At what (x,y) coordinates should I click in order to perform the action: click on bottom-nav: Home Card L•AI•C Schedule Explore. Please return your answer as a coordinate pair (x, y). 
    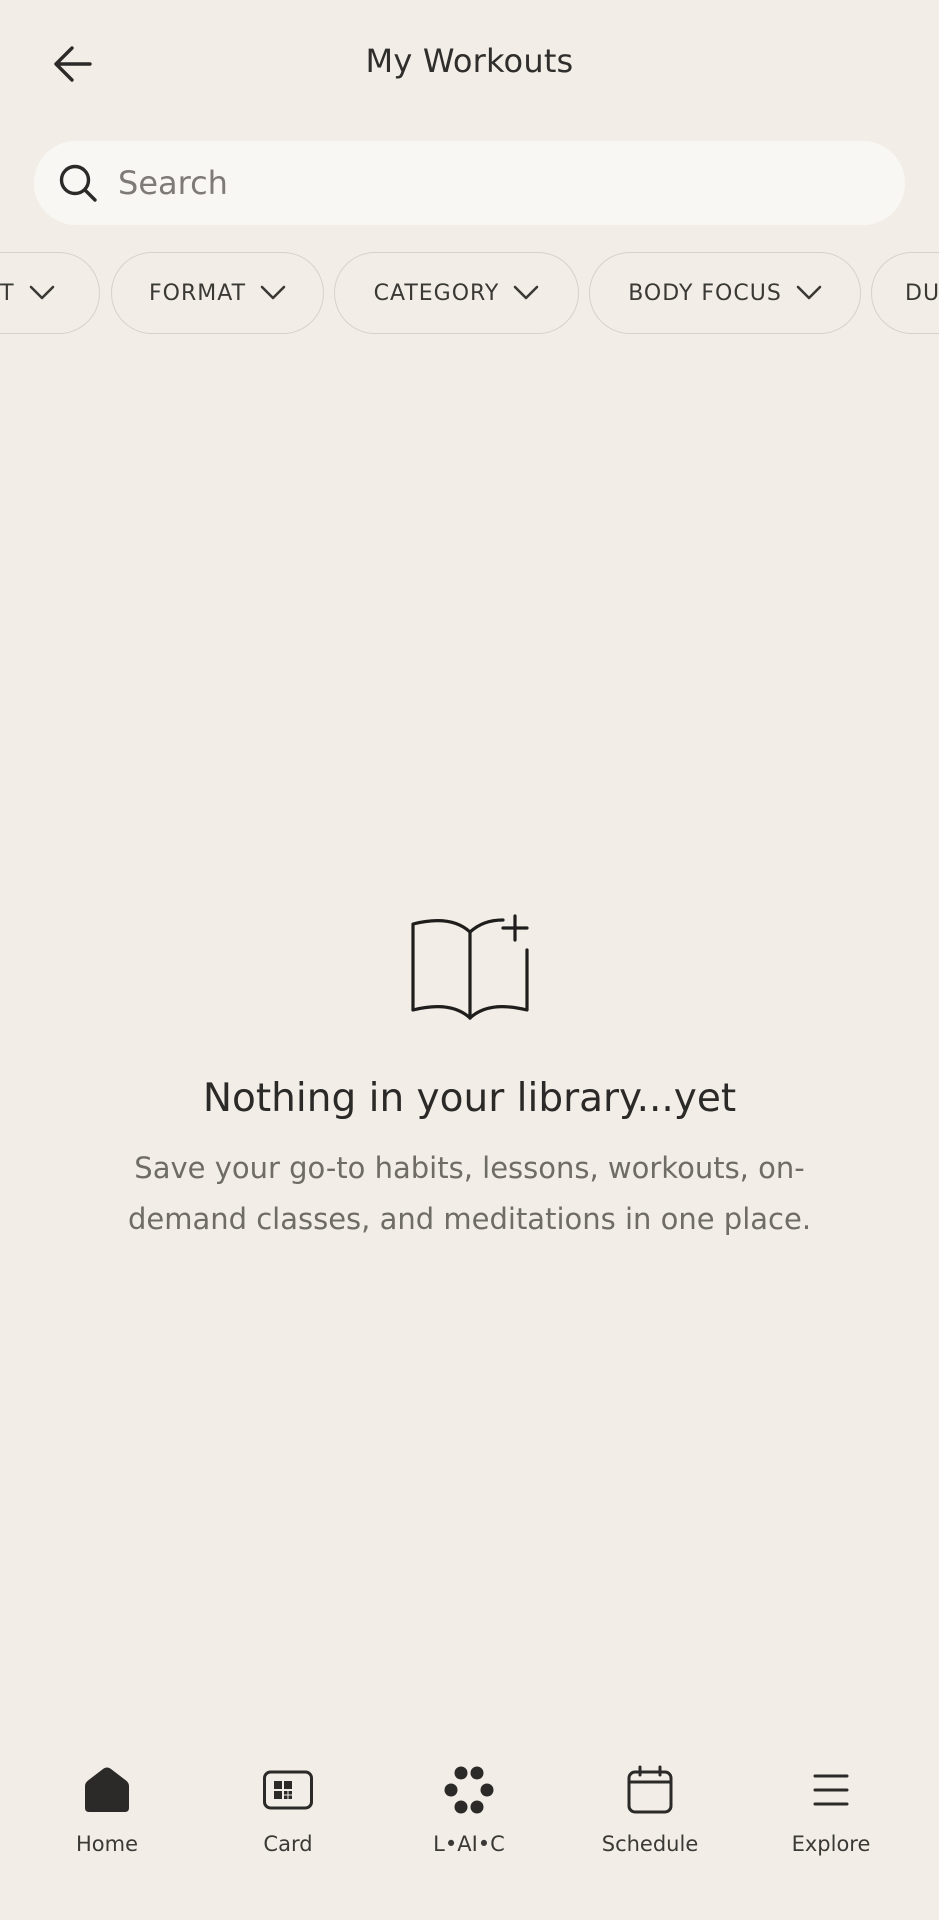
    Looking at the image, I should click on (469, 1815).